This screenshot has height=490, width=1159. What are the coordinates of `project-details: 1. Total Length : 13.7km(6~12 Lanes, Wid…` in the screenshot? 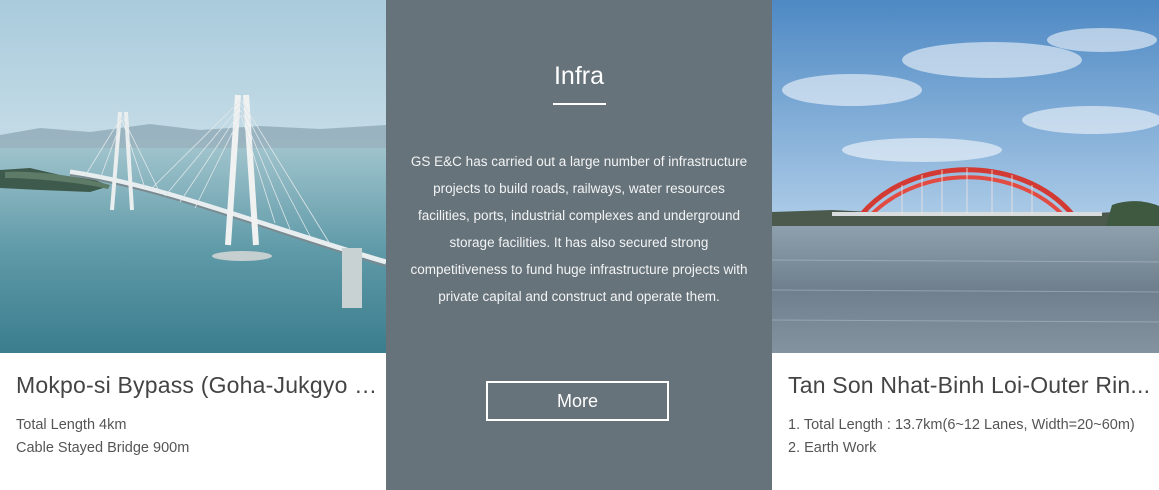 It's located at (961, 437).